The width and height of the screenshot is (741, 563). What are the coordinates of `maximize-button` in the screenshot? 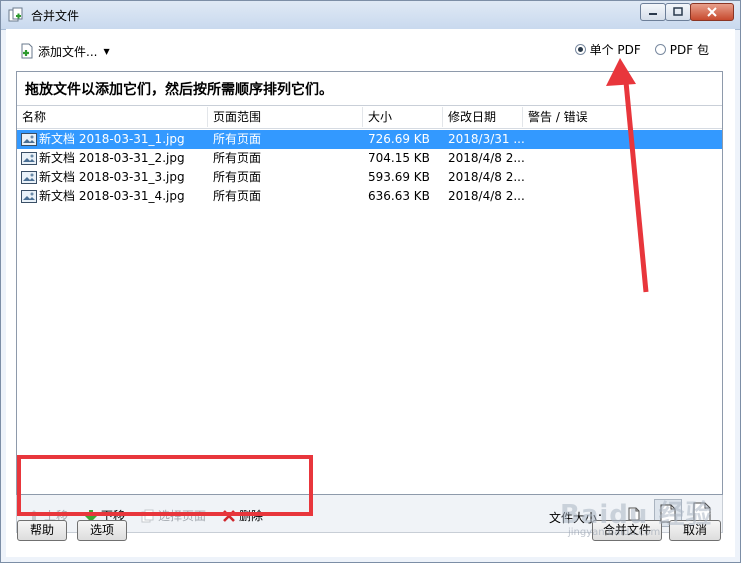 It's located at (678, 12).